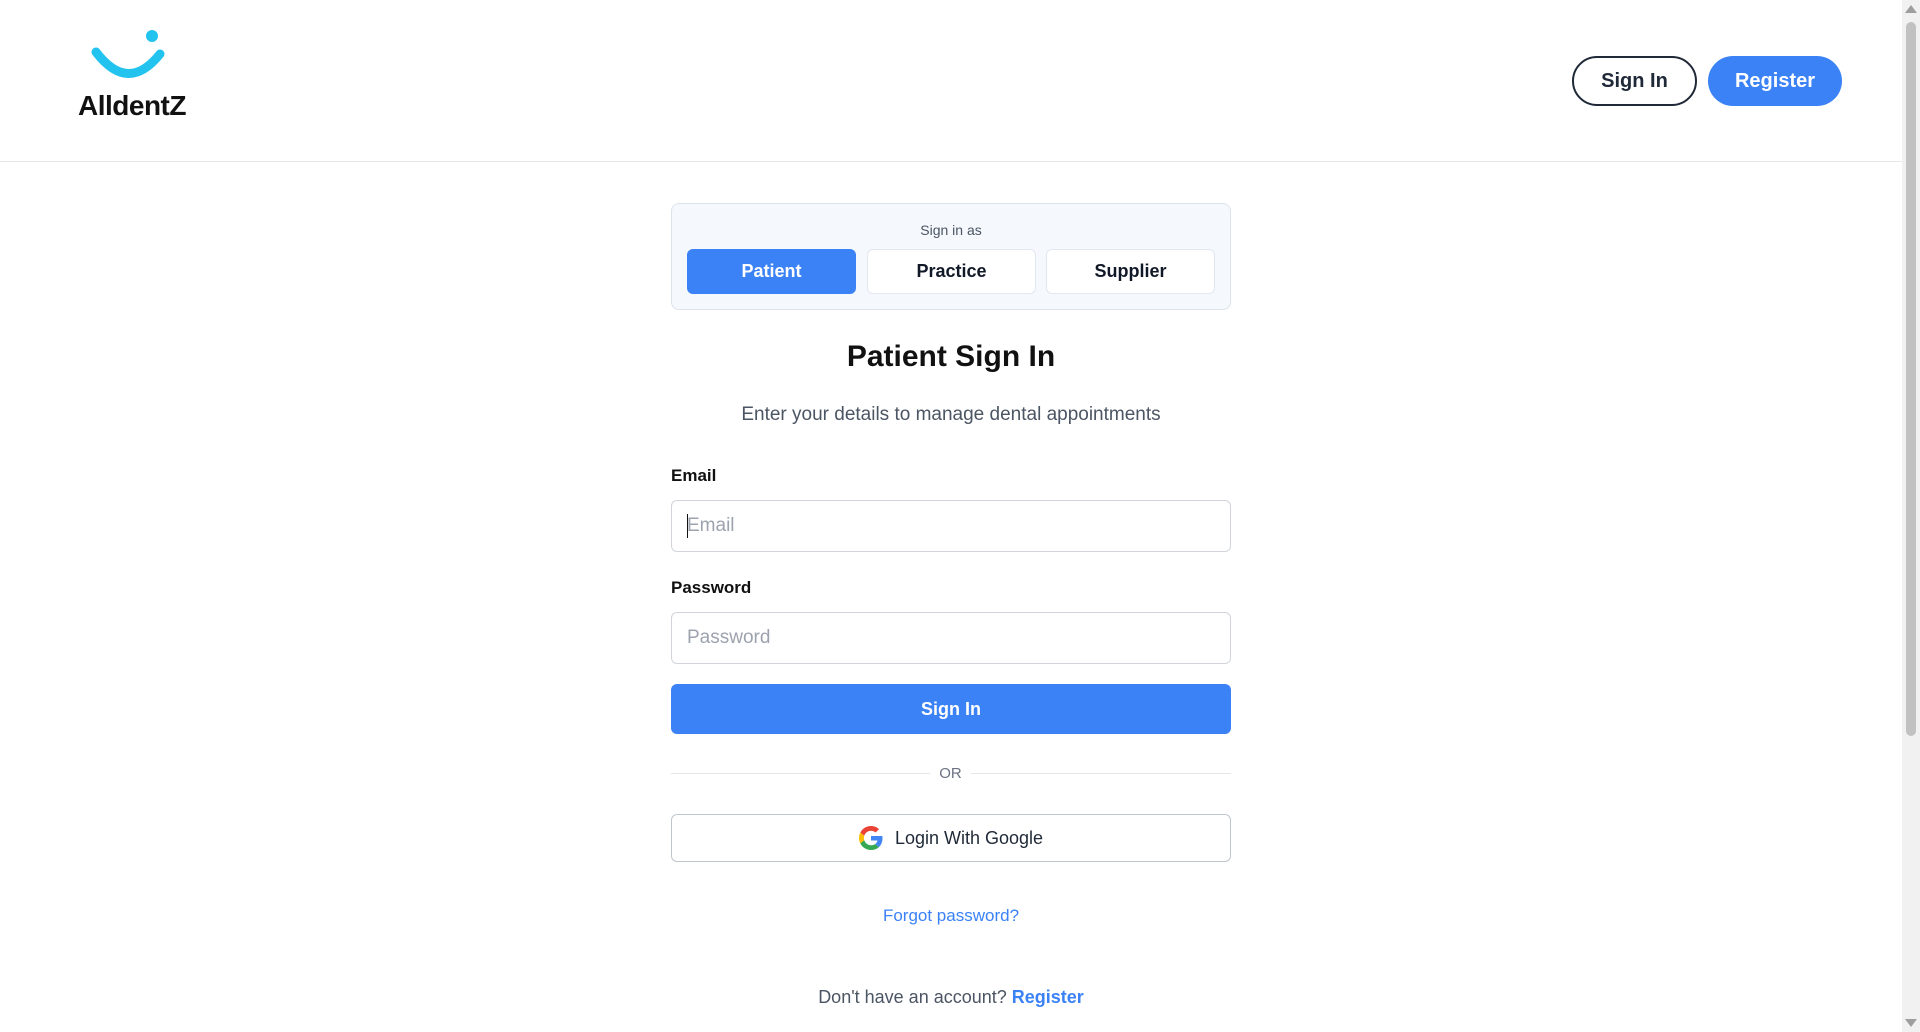  Describe the element at coordinates (951, 526) in the screenshot. I see `email-field` at that location.